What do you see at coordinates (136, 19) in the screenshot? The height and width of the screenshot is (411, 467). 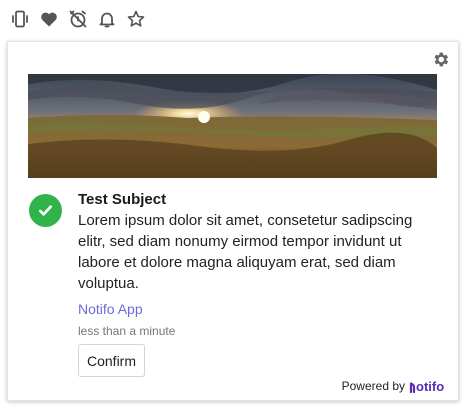 I see `star-icon` at bounding box center [136, 19].